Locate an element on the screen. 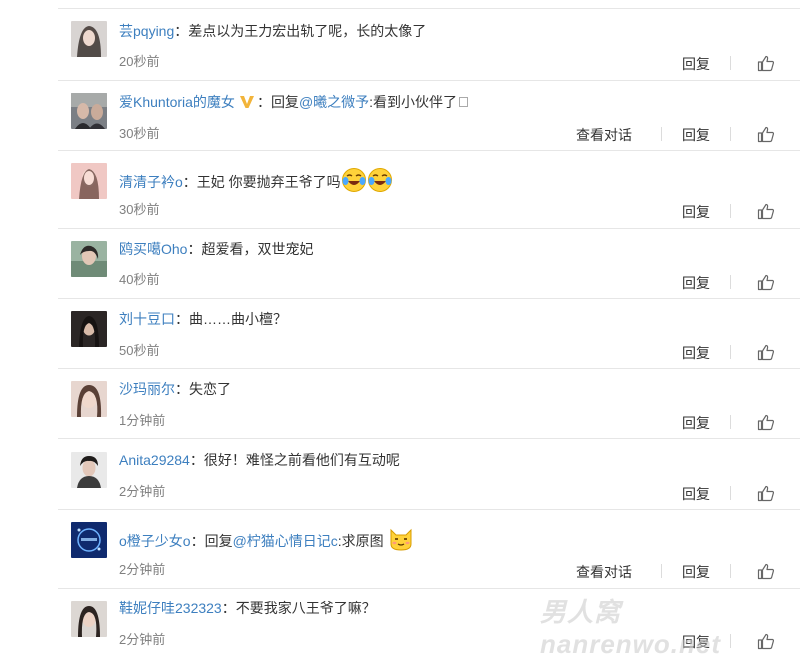 The height and width of the screenshot is (660, 800). comment-text: :看到小伙伴了 is located at coordinates (413, 102).